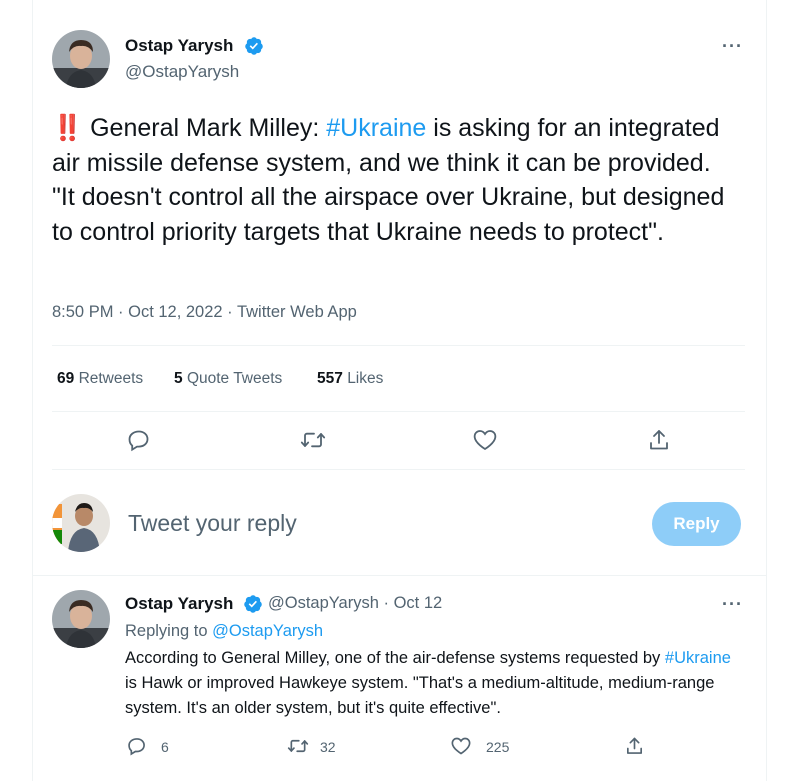 The width and height of the screenshot is (799, 781). I want to click on author-name: Ostap Yarysh, so click(179, 46).